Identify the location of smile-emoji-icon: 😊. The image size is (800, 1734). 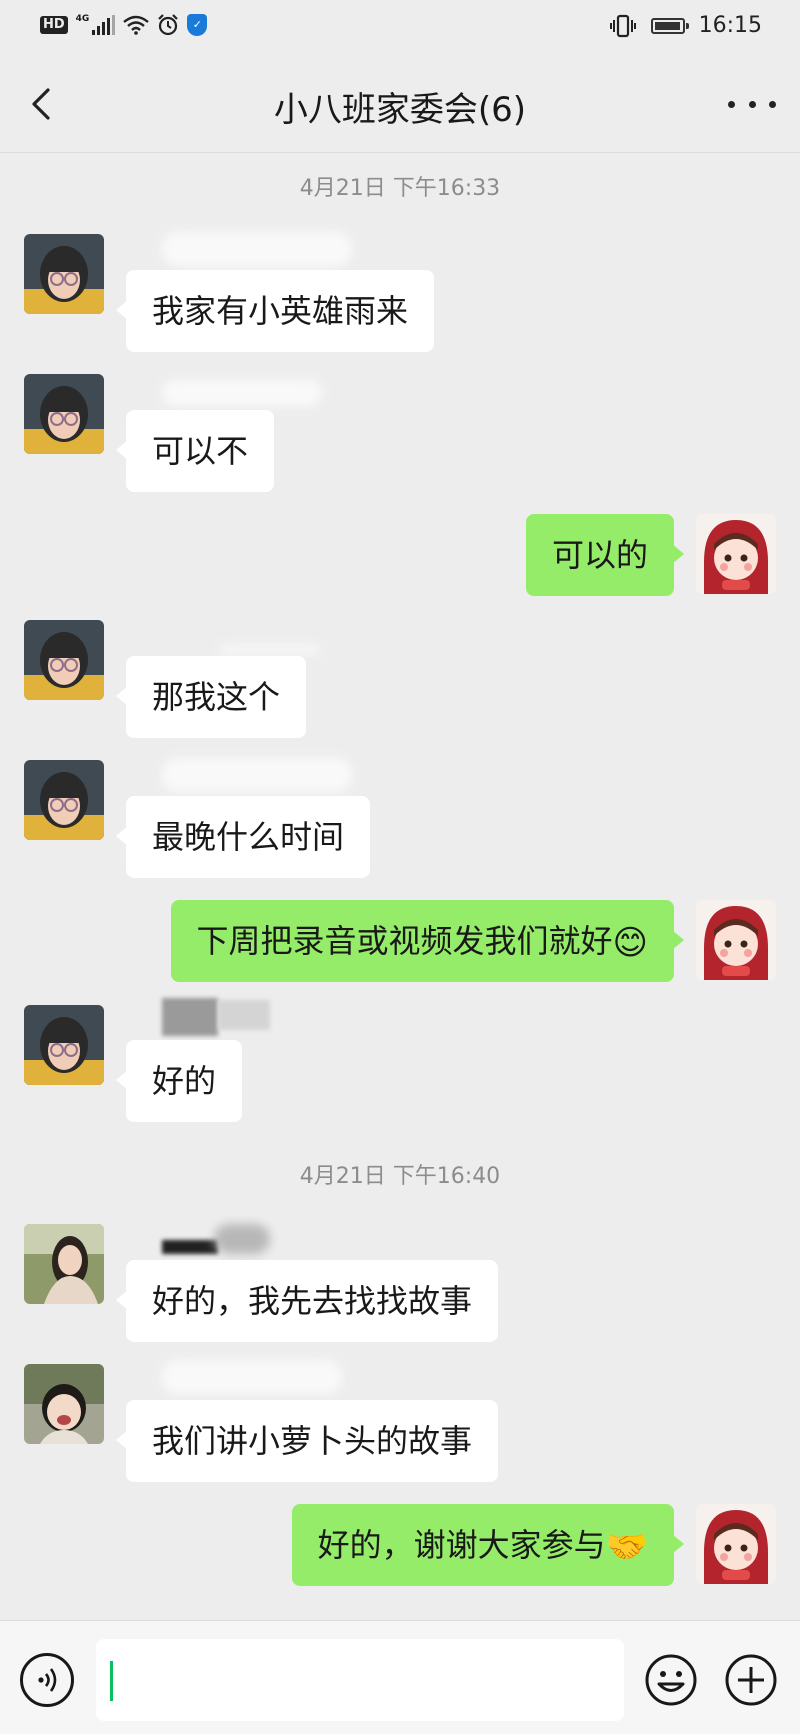
(630, 943).